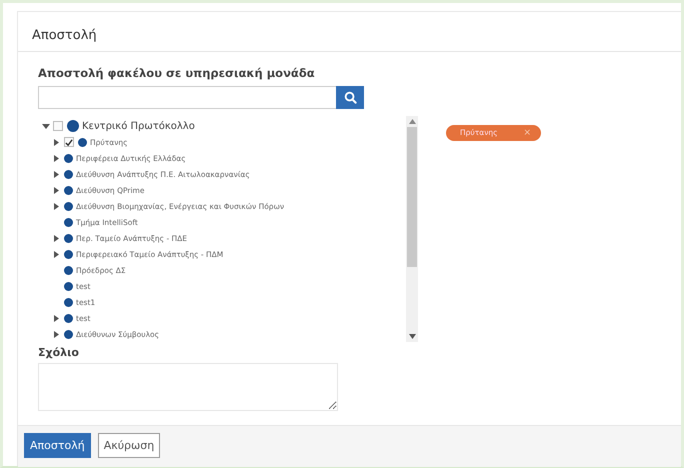  What do you see at coordinates (64, 35) in the screenshot?
I see `panel-title: Αποστολή` at bounding box center [64, 35].